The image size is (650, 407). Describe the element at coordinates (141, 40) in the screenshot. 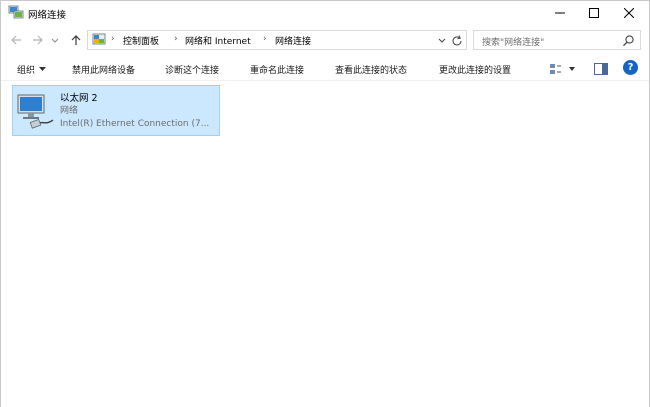

I see `breadcrumb-control-panel: 控制面板` at that location.